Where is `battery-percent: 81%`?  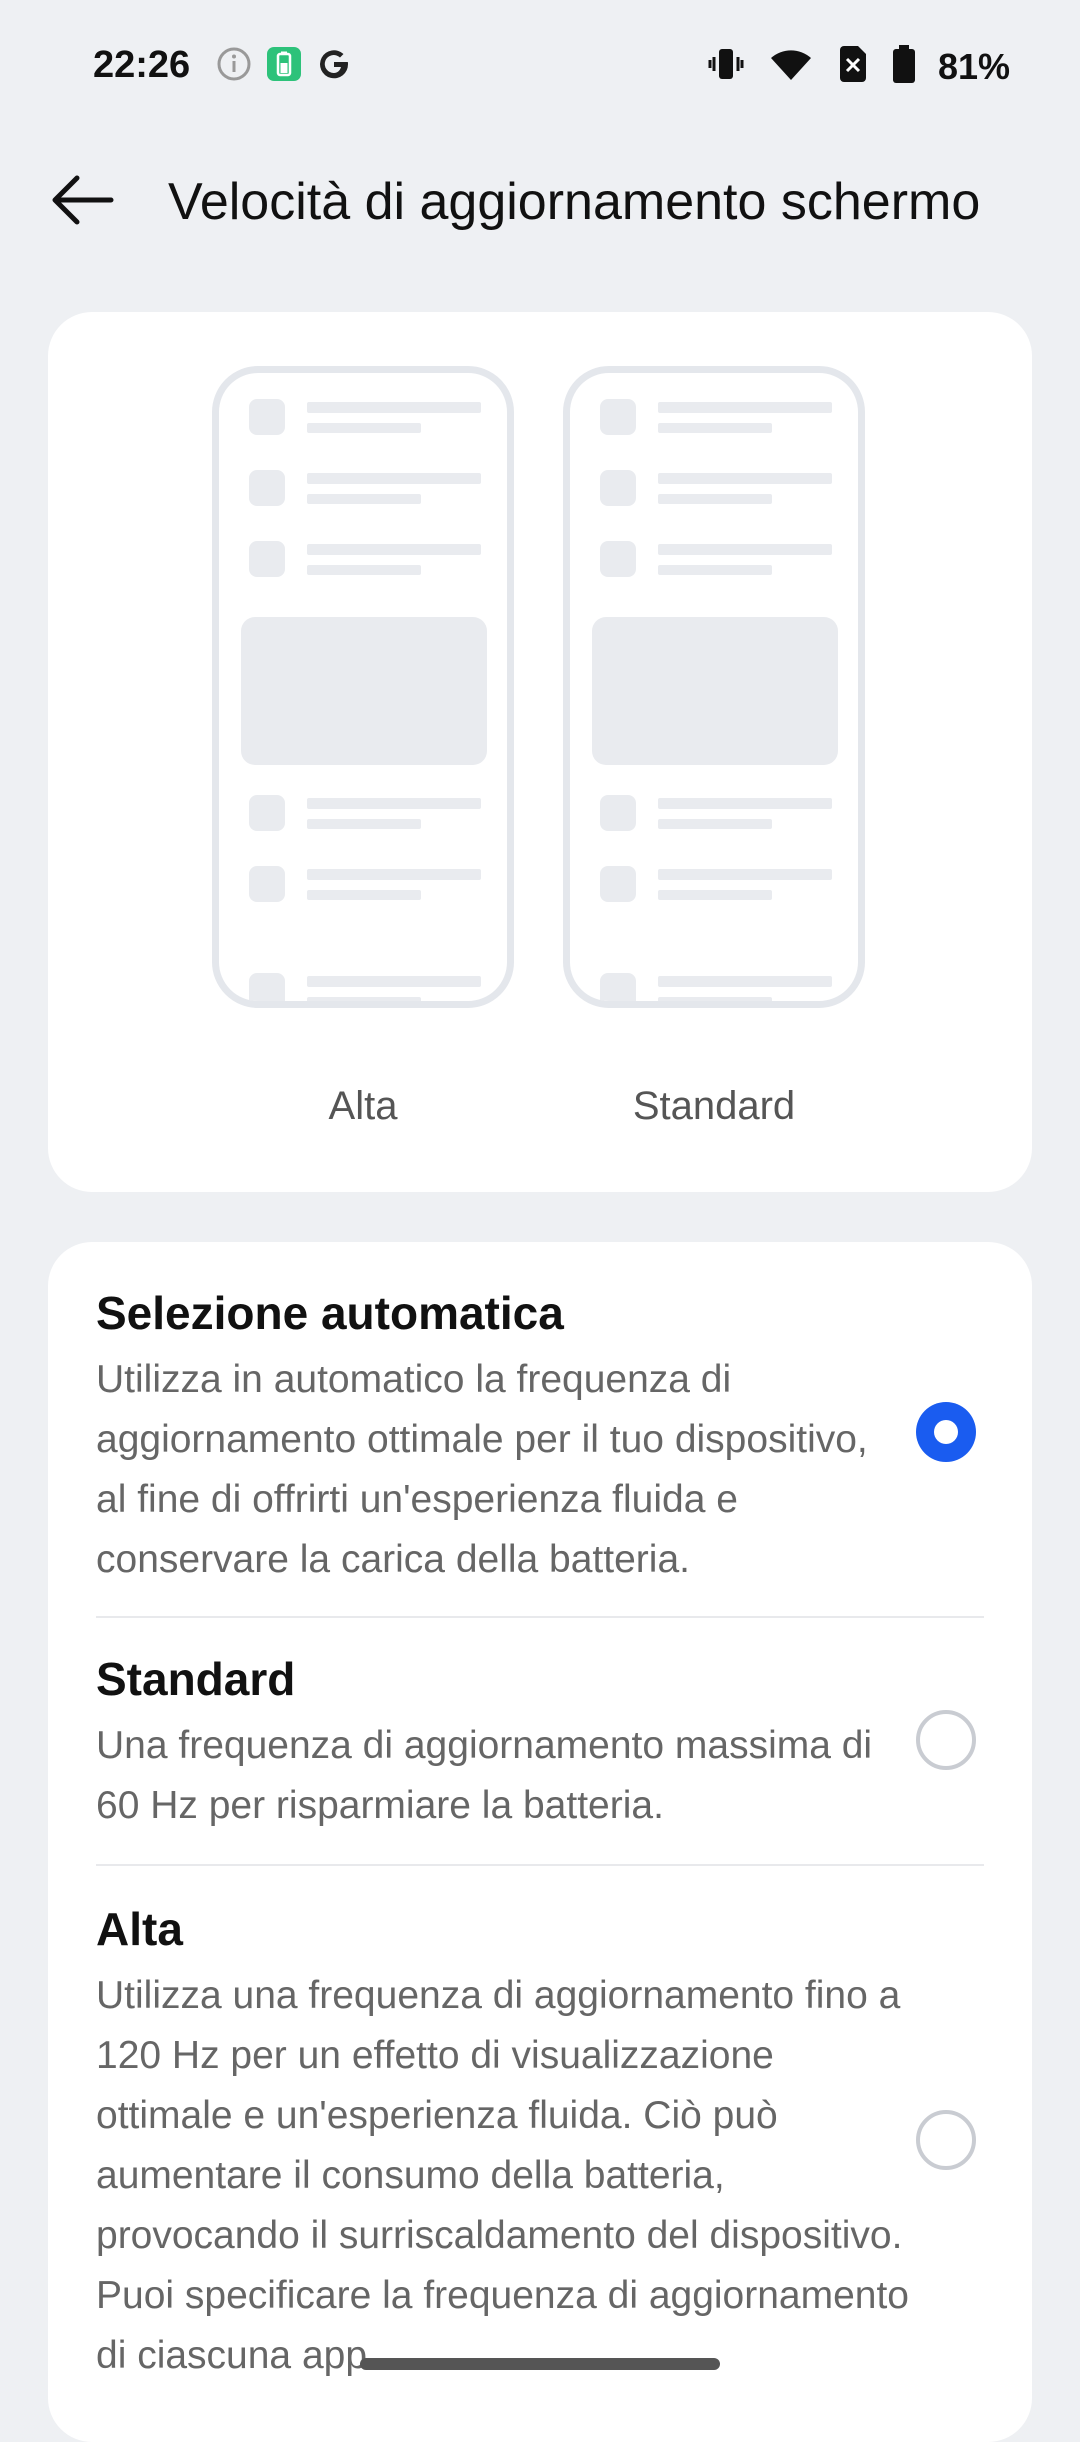 battery-percent: 81% is located at coordinates (973, 66).